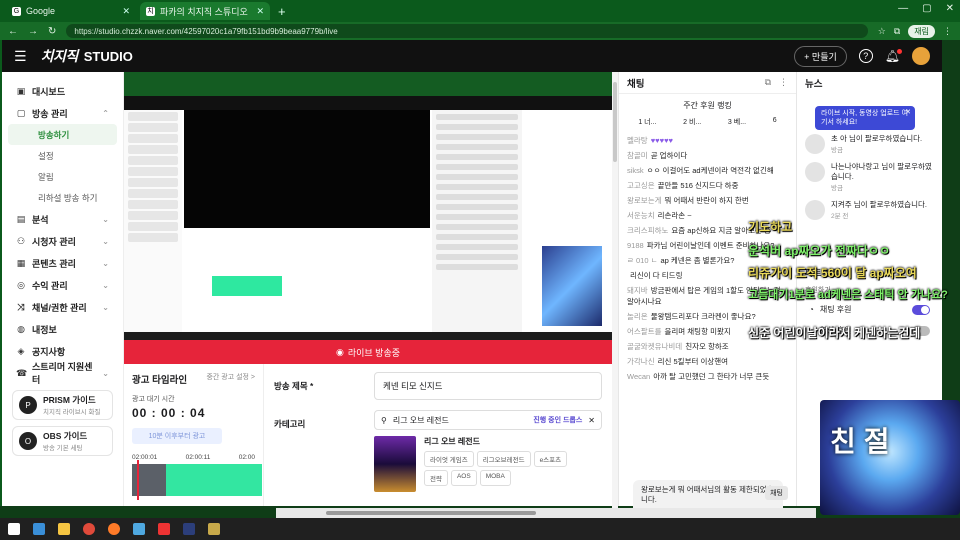  Describe the element at coordinates (926, 8) in the screenshot. I see `maximize-icon: ▢` at that location.